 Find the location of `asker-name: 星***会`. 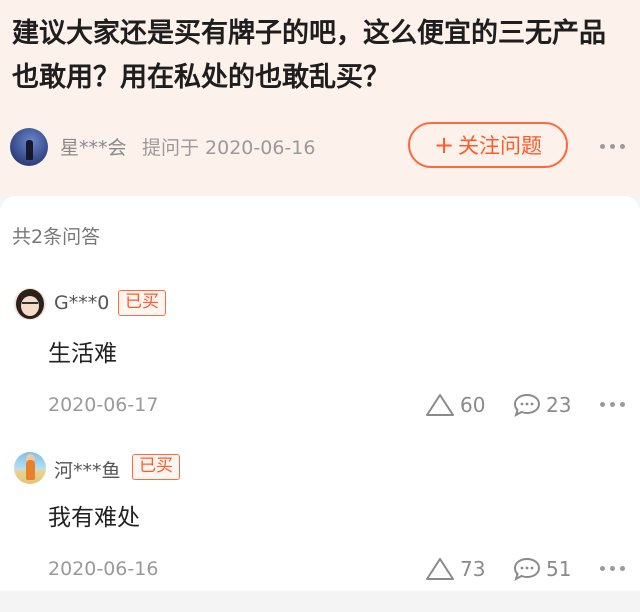

asker-name: 星***会 is located at coordinates (93, 146).